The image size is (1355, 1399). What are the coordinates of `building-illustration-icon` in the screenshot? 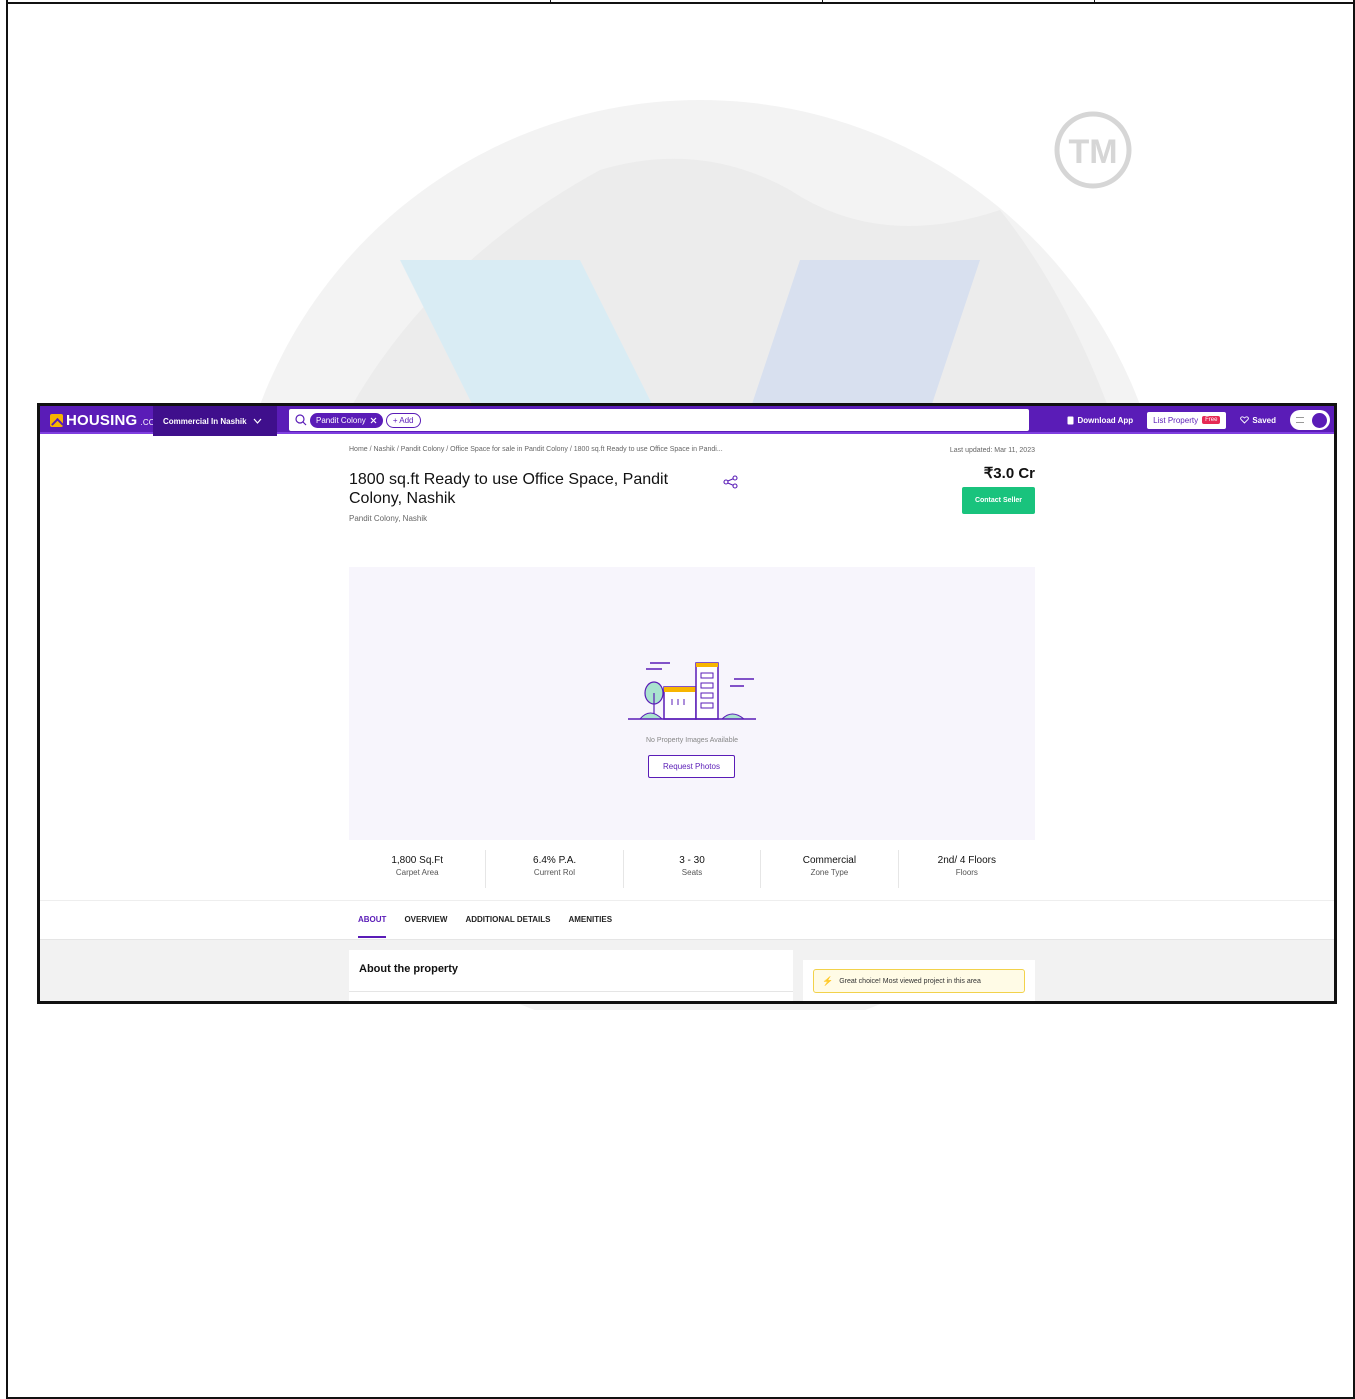 It's located at (692, 691).